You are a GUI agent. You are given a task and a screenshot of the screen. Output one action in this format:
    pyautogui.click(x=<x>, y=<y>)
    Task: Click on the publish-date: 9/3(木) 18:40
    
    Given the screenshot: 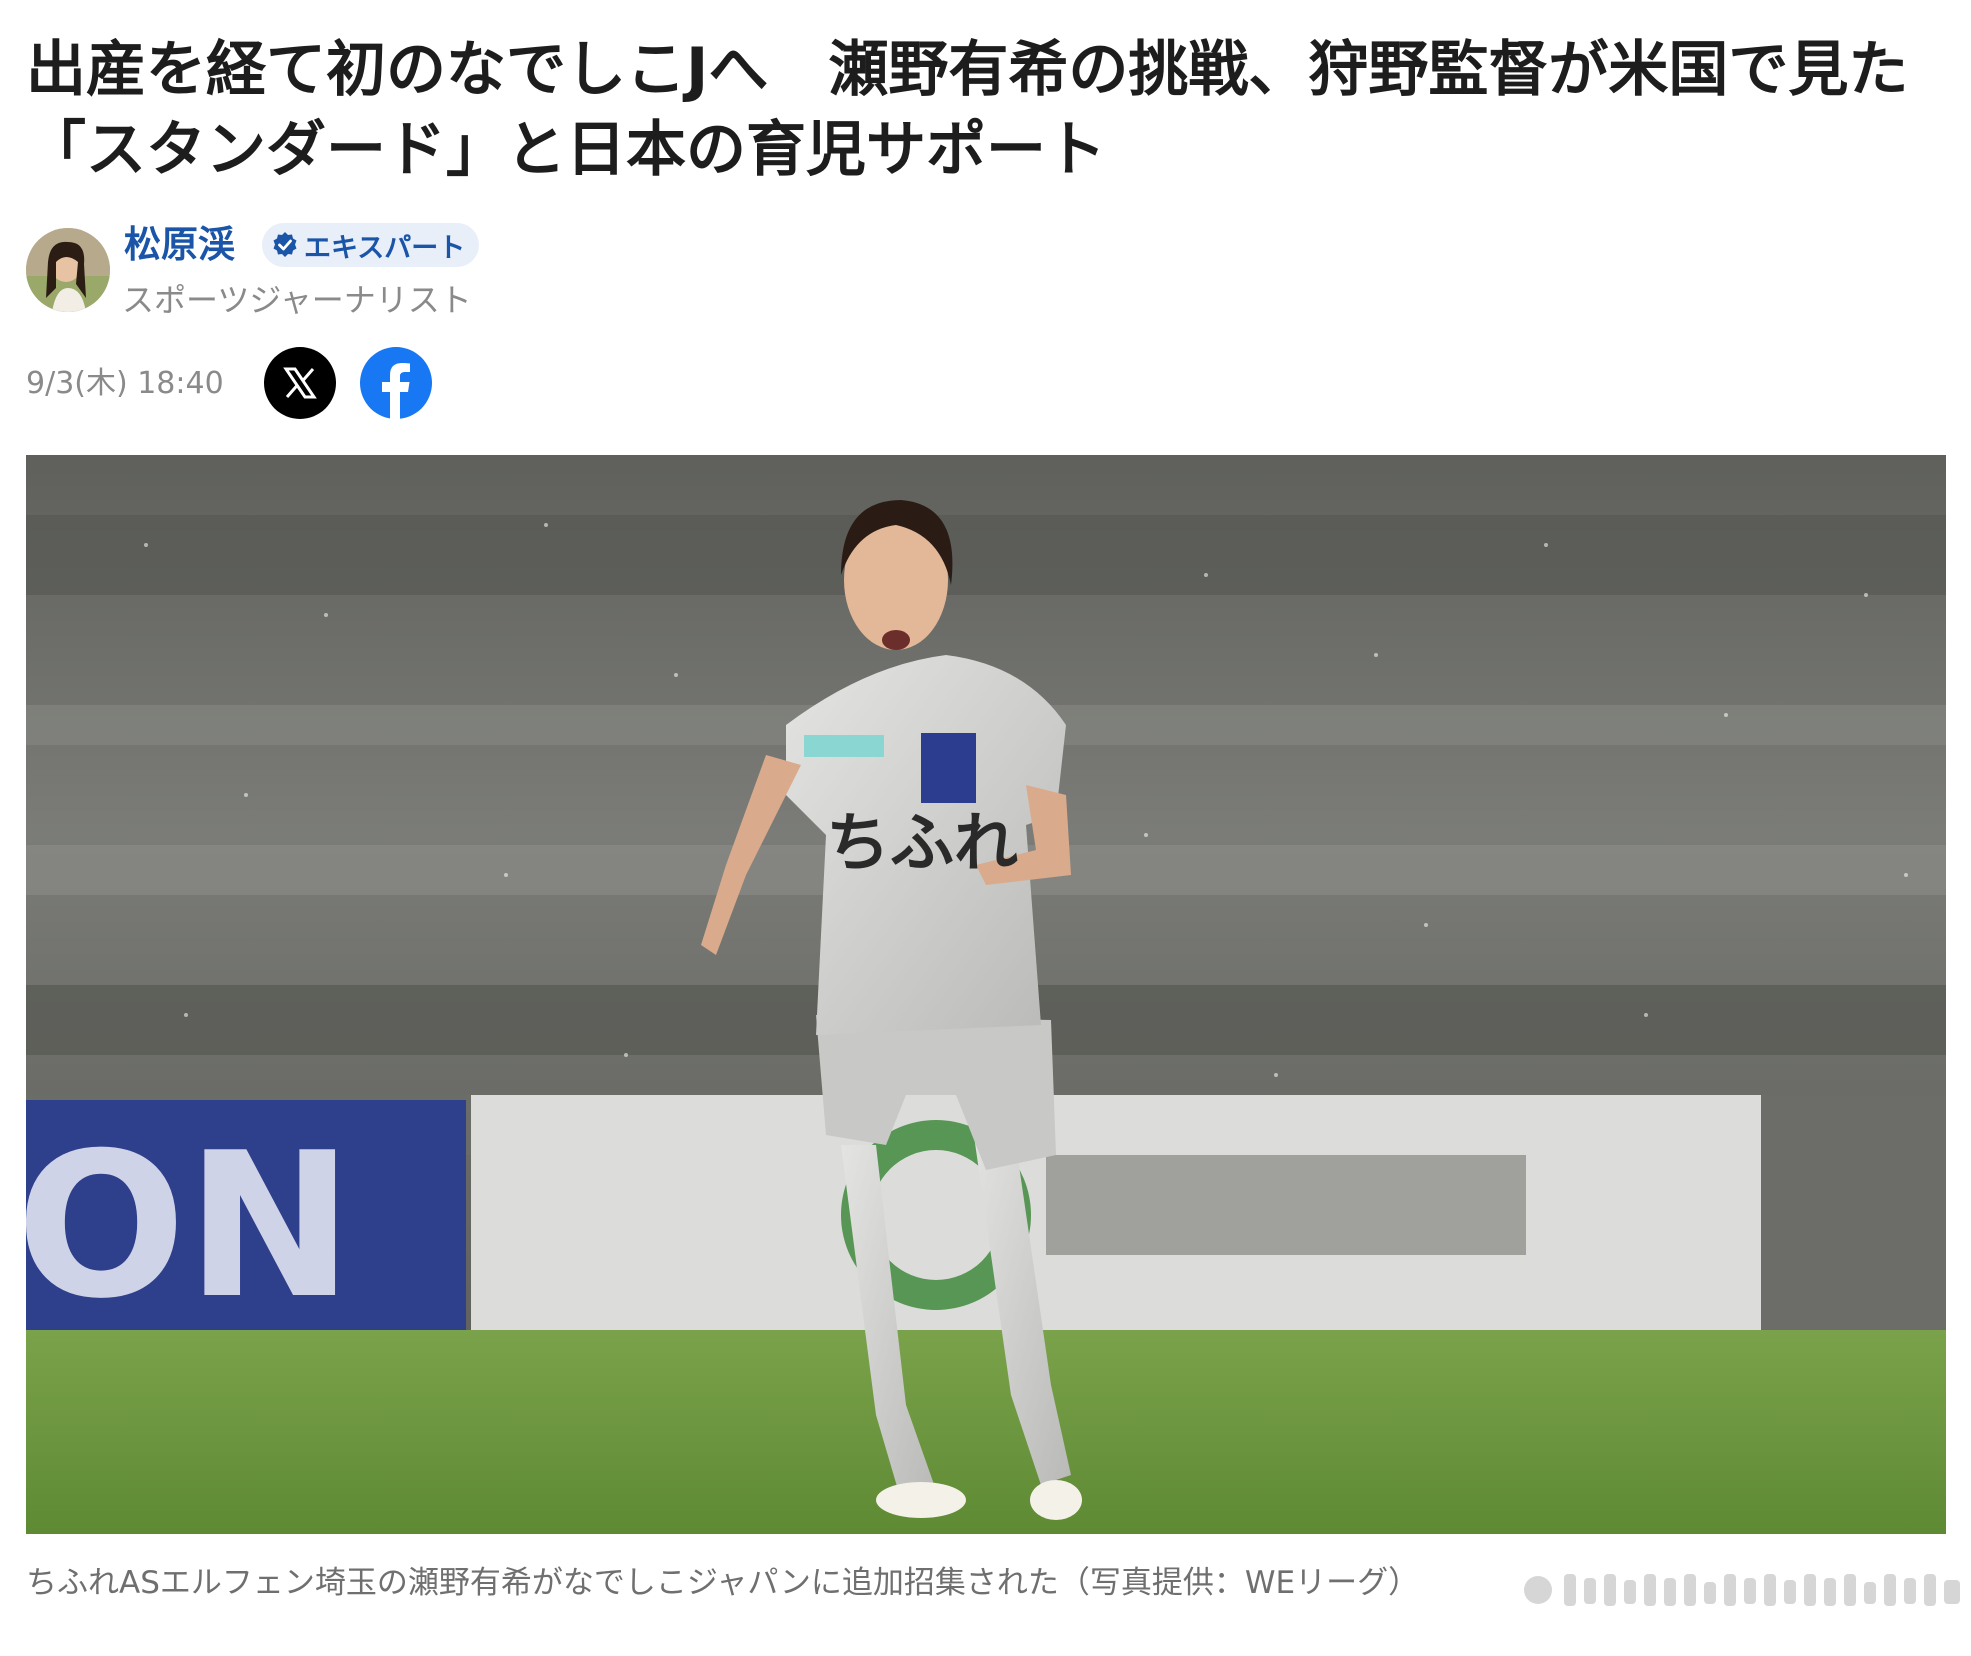 What is the action you would take?
    pyautogui.click(x=125, y=383)
    